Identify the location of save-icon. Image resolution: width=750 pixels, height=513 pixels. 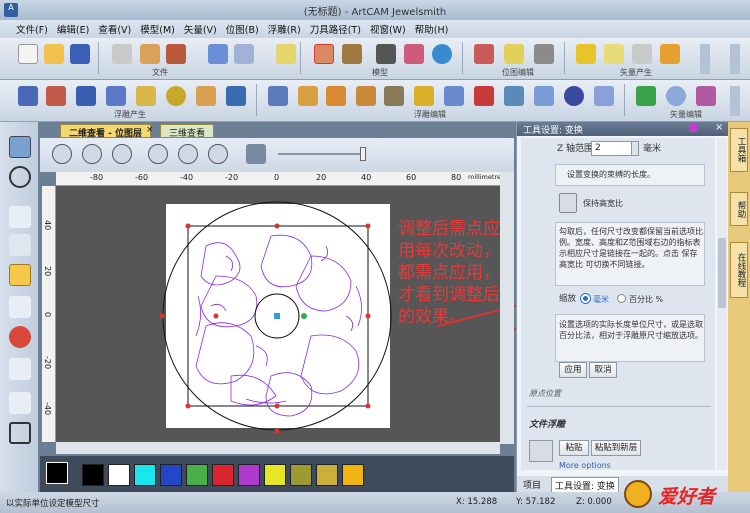
(80, 54).